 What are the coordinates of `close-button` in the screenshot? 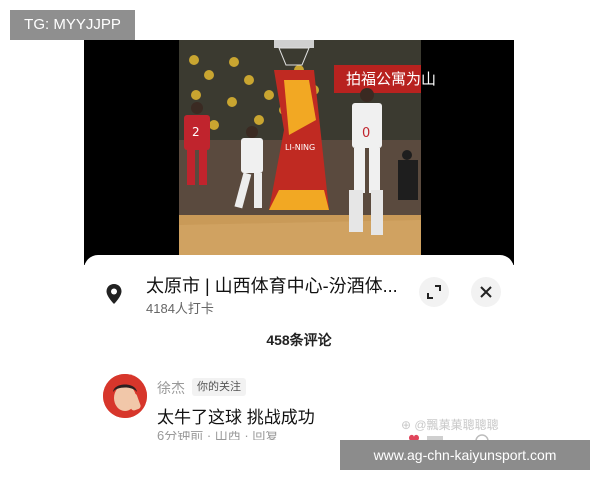 It's located at (486, 292).